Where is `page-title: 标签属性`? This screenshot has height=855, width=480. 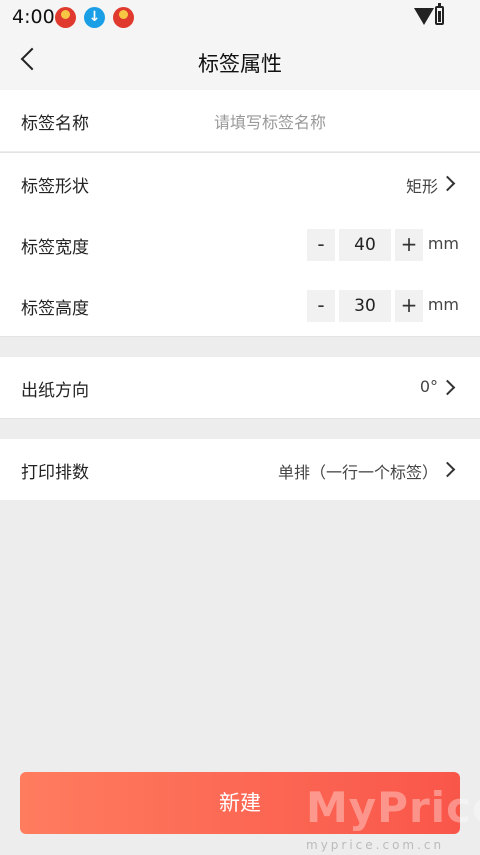
page-title: 标签属性 is located at coordinates (240, 64).